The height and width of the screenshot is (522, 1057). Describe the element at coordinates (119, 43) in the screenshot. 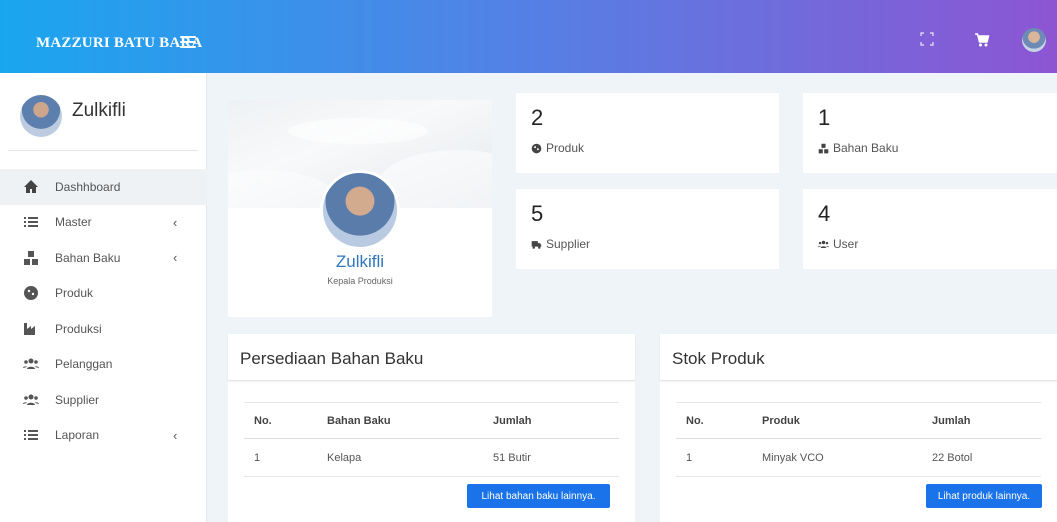

I see `brand-logo: MAZZURI BATU BARA` at that location.